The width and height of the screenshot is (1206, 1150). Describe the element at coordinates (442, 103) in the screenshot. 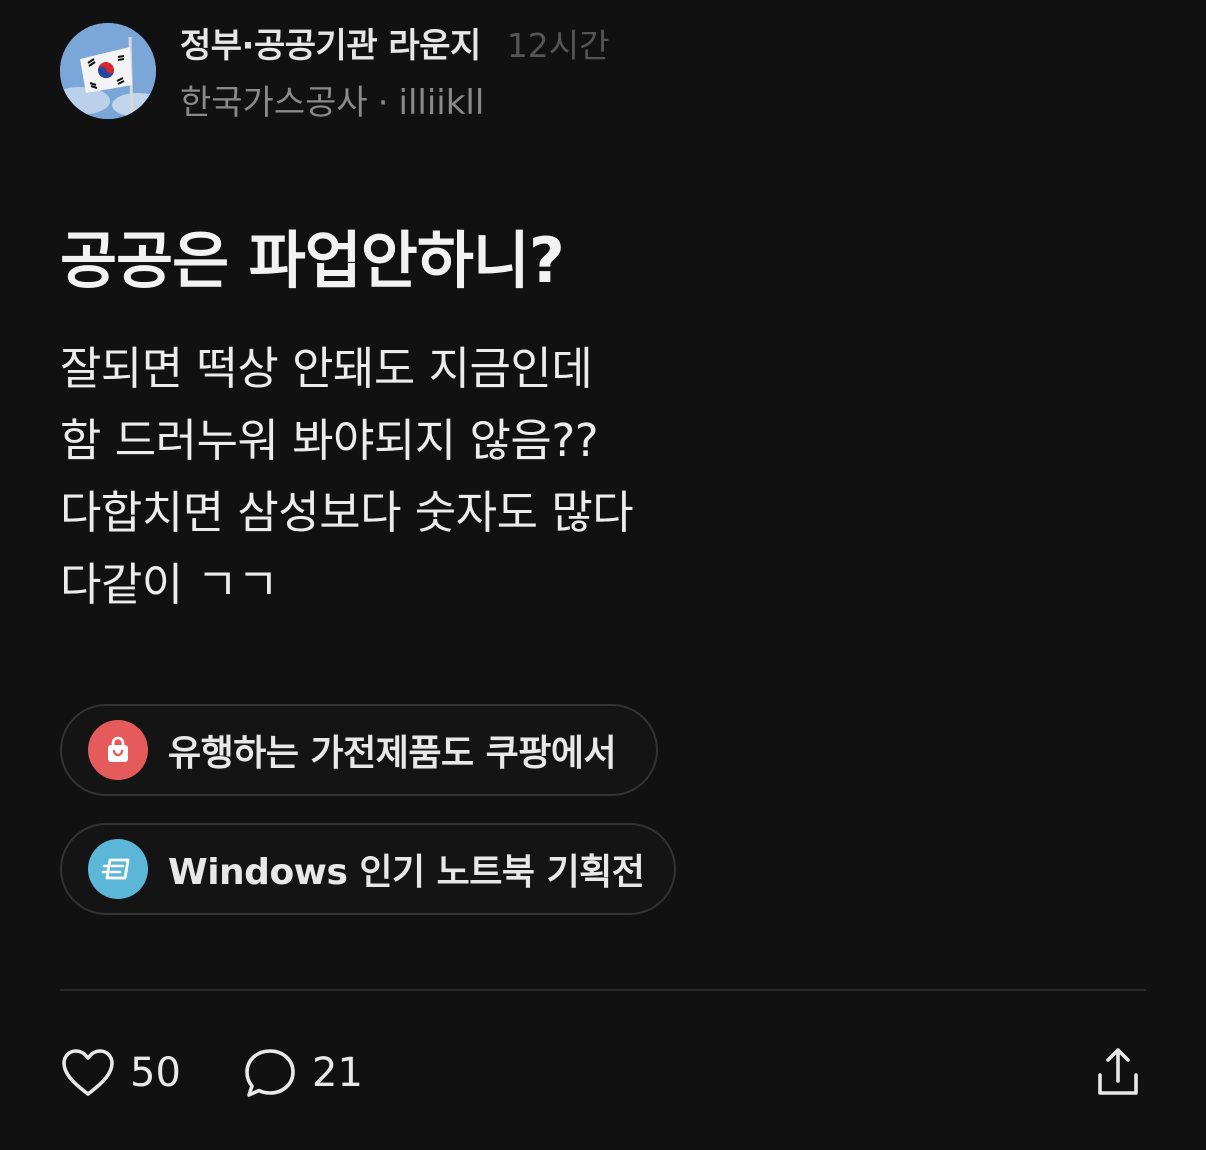

I see `author-username: illiikll` at that location.